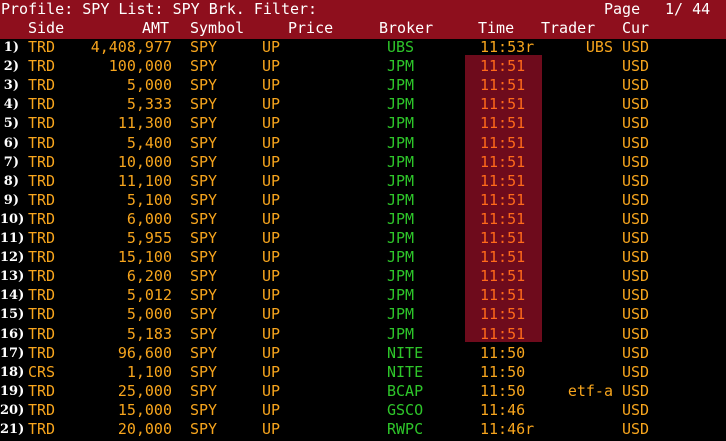  Describe the element at coordinates (46, 28) in the screenshot. I see `column-header-side: Side` at that location.